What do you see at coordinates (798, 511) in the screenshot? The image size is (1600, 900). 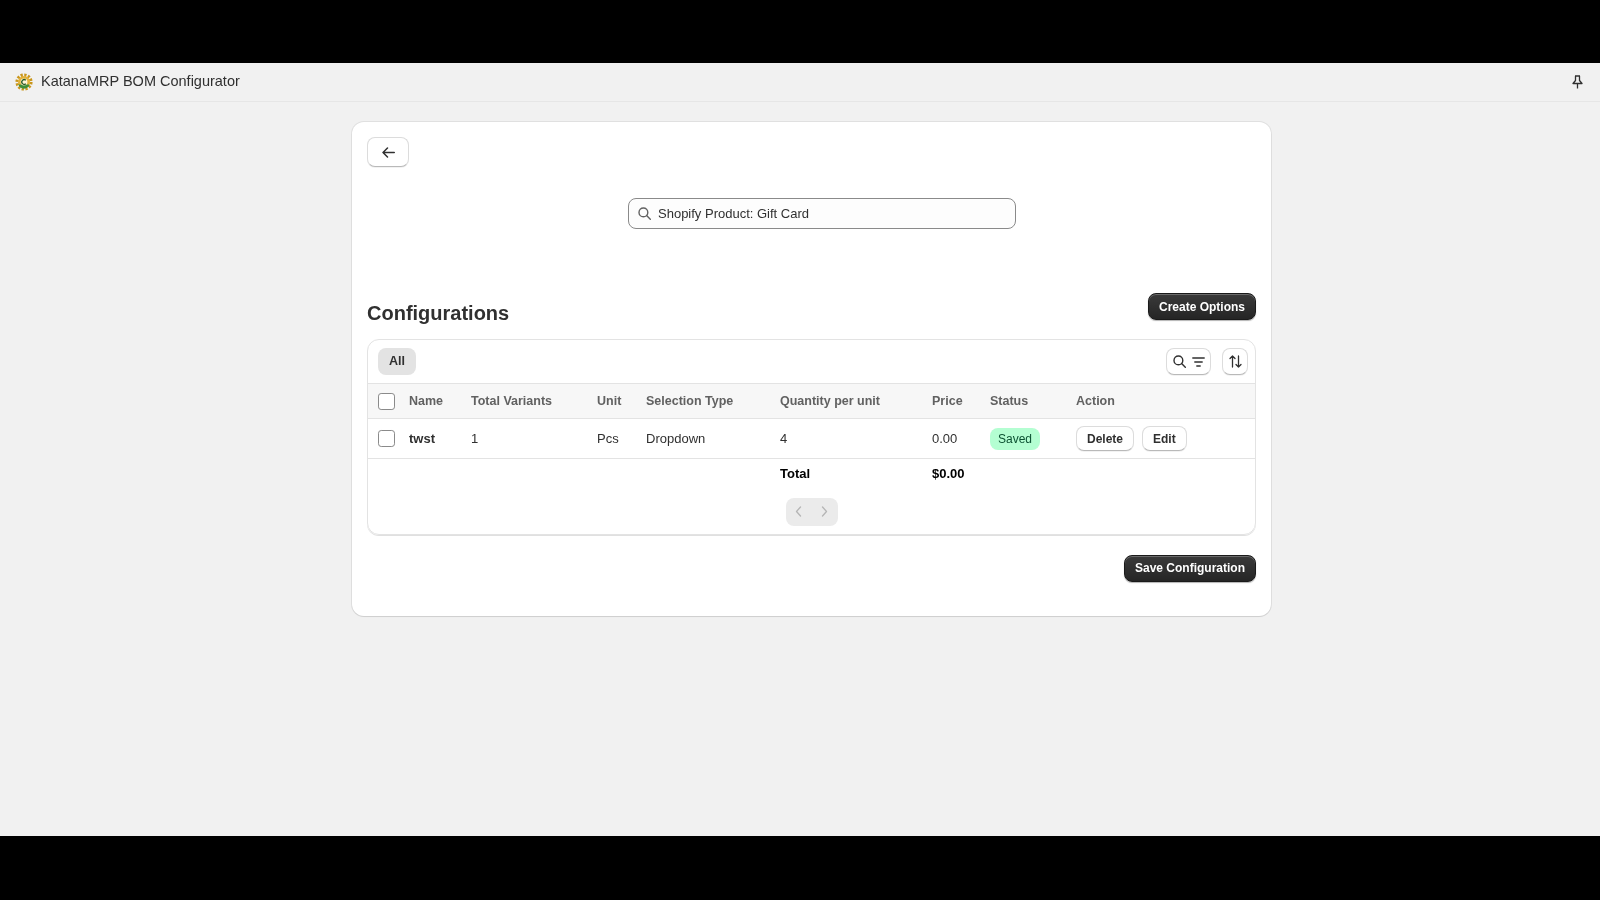 I see `chevron-left-icon` at bounding box center [798, 511].